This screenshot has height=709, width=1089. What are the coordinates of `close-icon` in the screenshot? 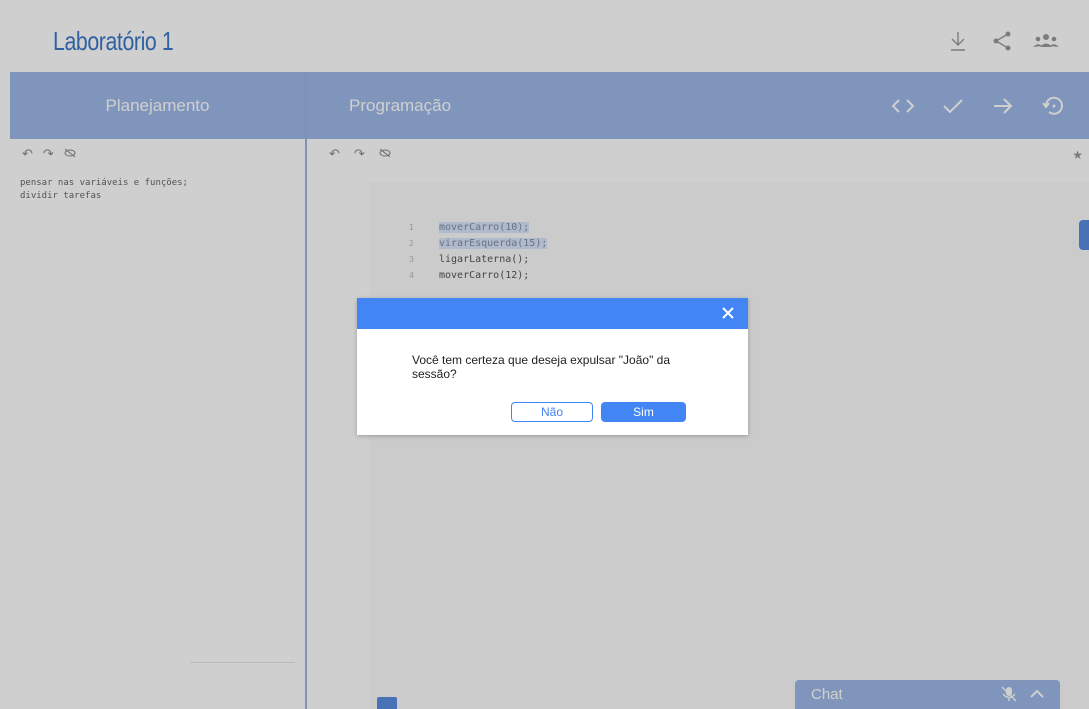 It's located at (728, 313).